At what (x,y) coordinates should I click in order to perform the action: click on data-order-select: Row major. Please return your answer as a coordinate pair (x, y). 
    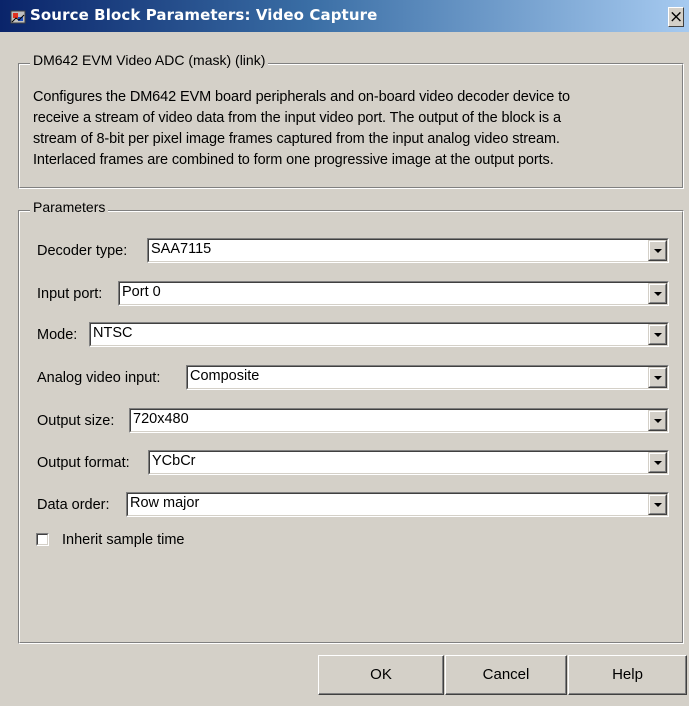
    Looking at the image, I should click on (397, 504).